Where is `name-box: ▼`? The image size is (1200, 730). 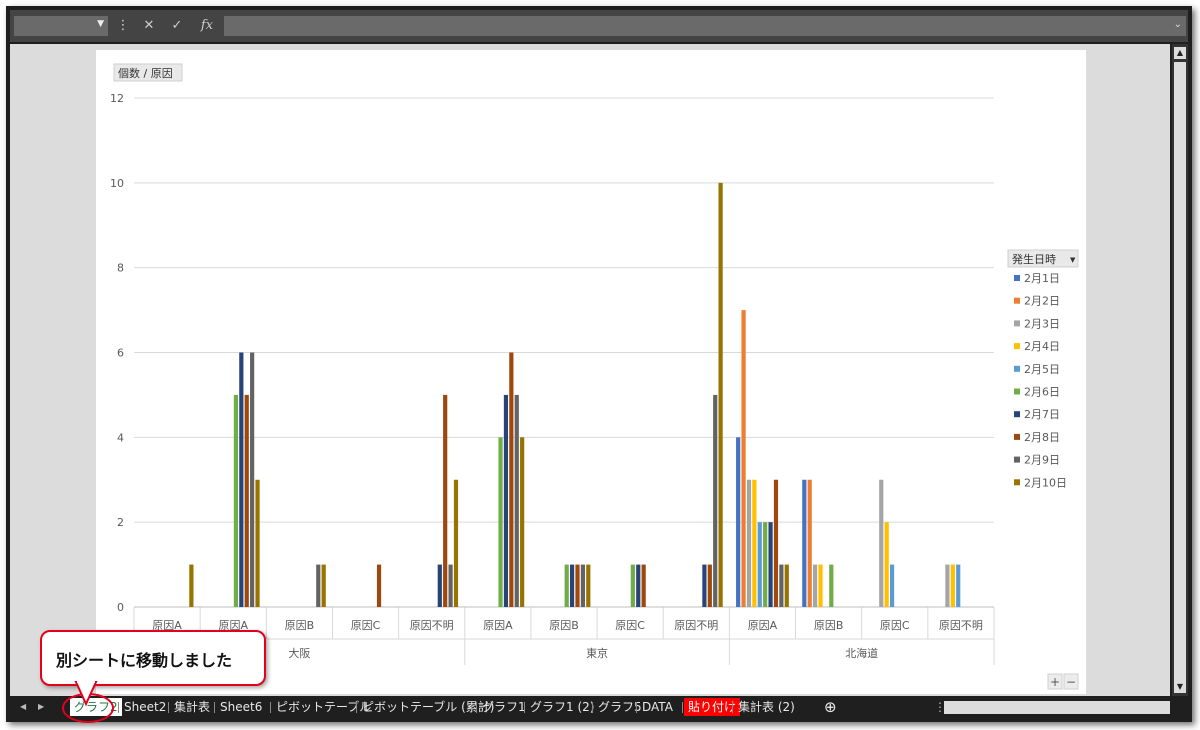 name-box: ▼ is located at coordinates (61, 26).